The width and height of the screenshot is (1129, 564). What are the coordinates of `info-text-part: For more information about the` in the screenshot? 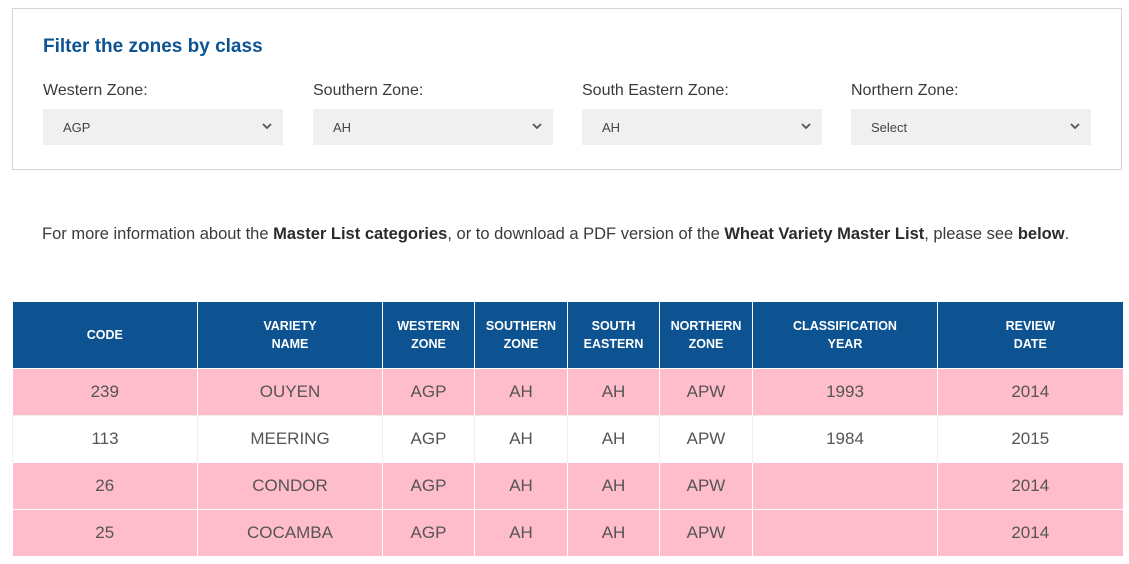 It's located at (158, 234).